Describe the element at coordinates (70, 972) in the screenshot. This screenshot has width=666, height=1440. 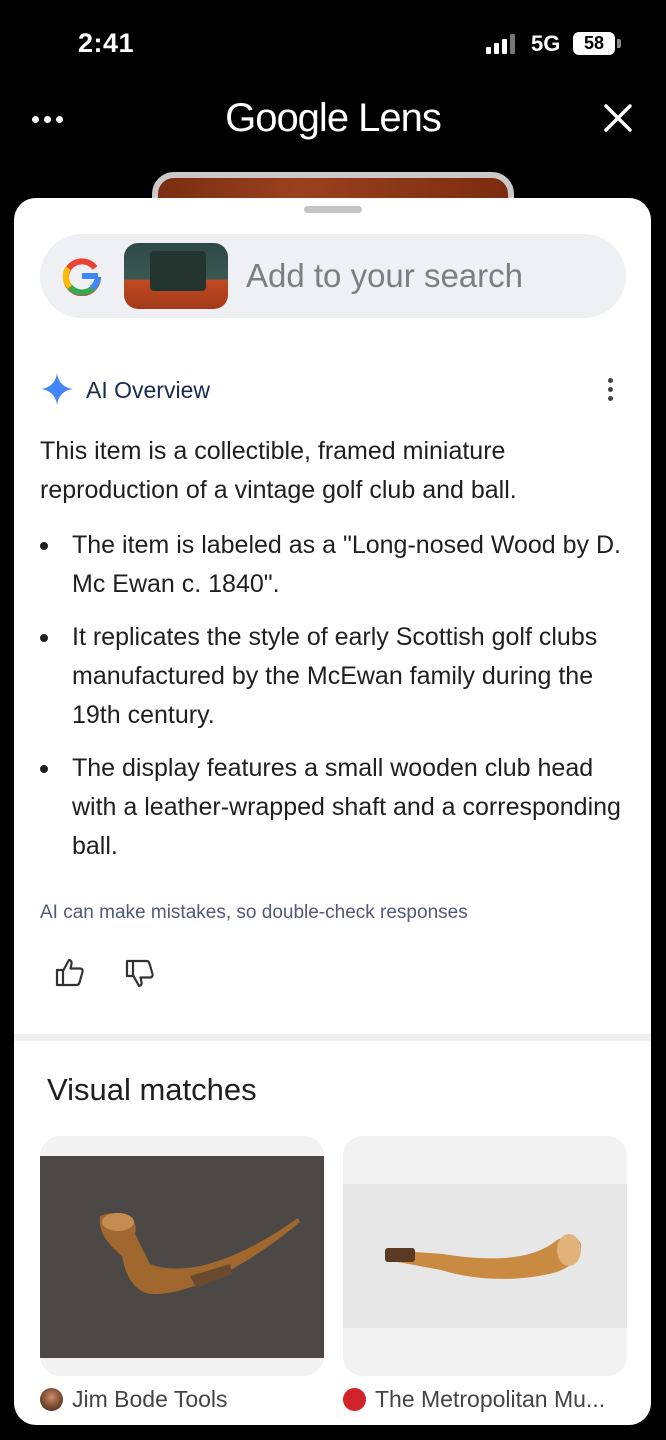
I see `thumbs-up-icon` at that location.